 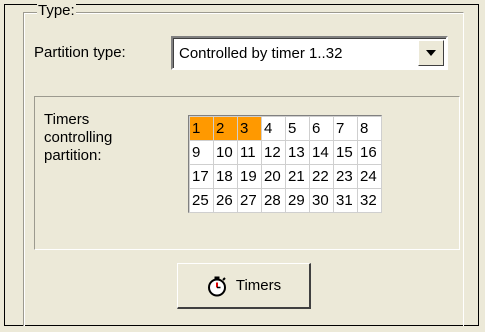 What do you see at coordinates (225, 176) in the screenshot?
I see `timer-cell-18: 18` at bounding box center [225, 176].